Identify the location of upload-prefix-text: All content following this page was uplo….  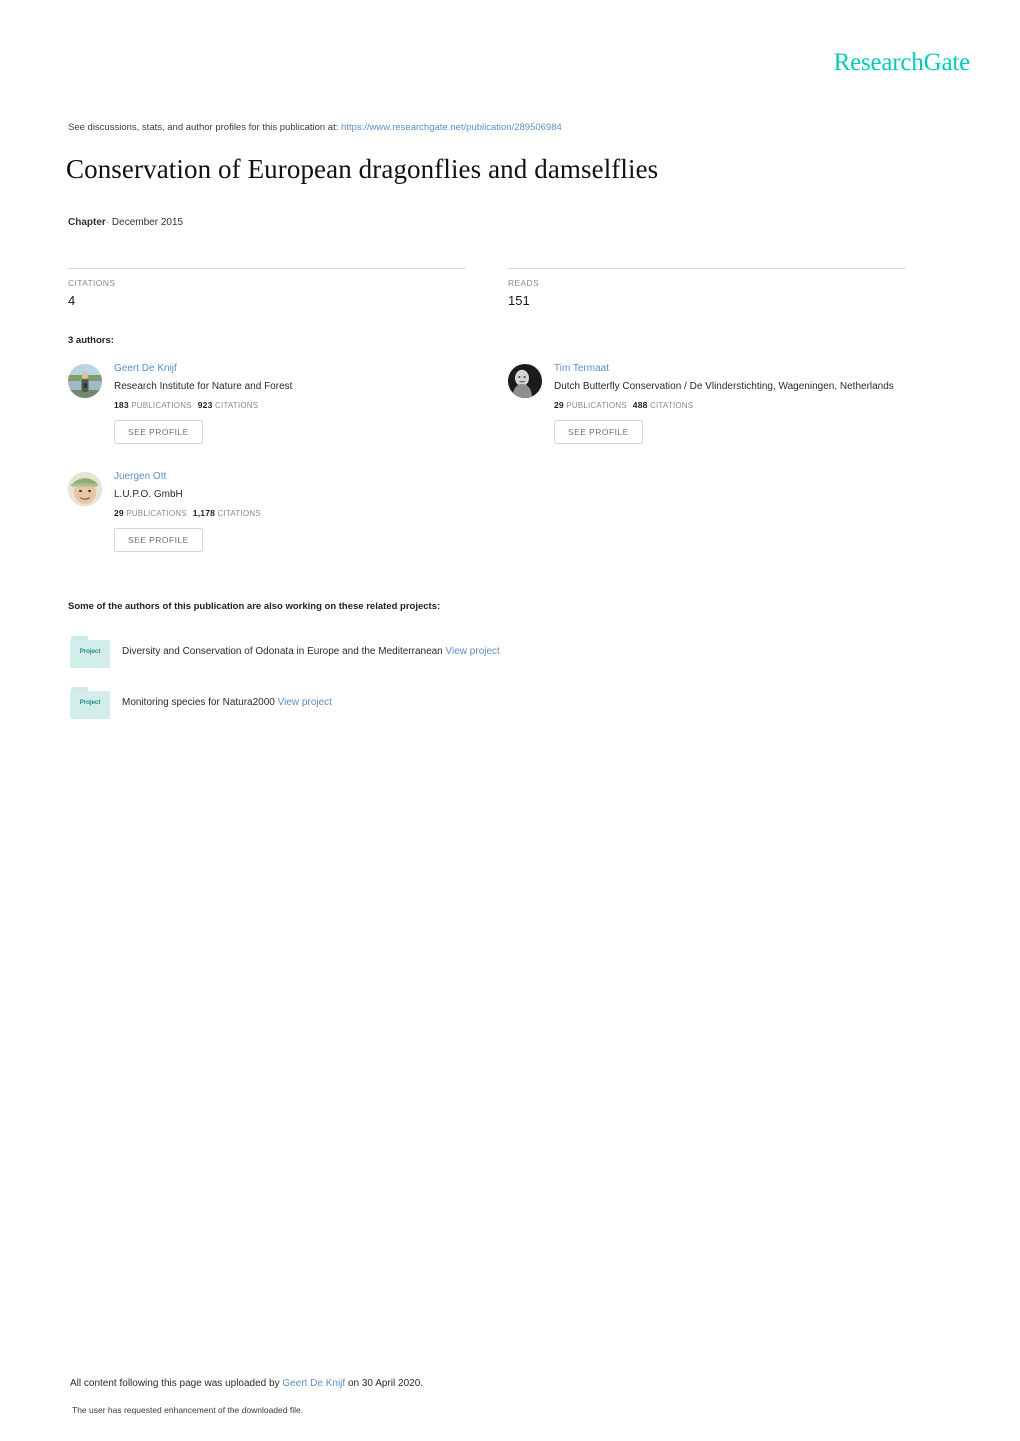
(175, 1383).